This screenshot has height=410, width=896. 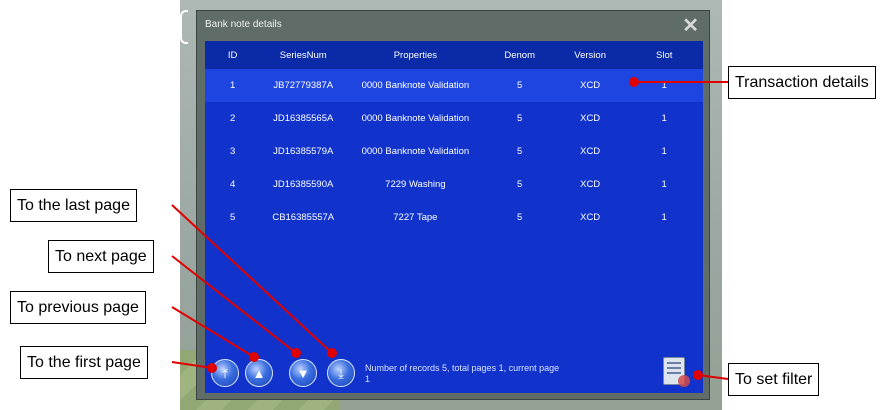 What do you see at coordinates (78, 307) in the screenshot?
I see `callout-previous-page: To previous page` at bounding box center [78, 307].